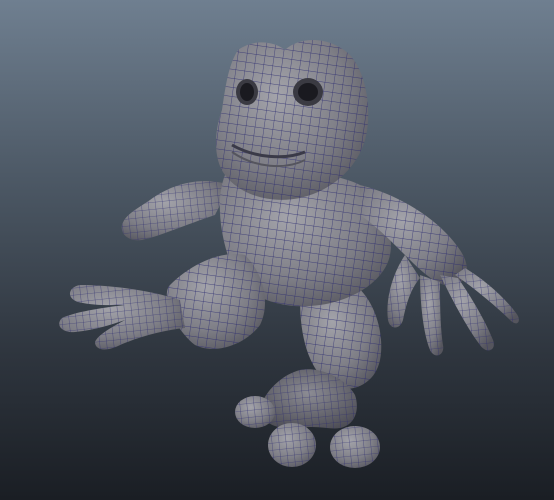 The width and height of the screenshot is (554, 500). Describe the element at coordinates (215, 301) in the screenshot. I see `leg-left` at that location.